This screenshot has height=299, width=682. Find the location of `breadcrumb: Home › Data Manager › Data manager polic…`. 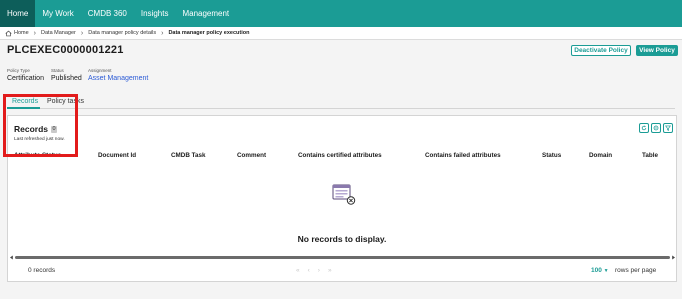

breadcrumb: Home › Data Manager › Data manager polic… is located at coordinates (341, 33).